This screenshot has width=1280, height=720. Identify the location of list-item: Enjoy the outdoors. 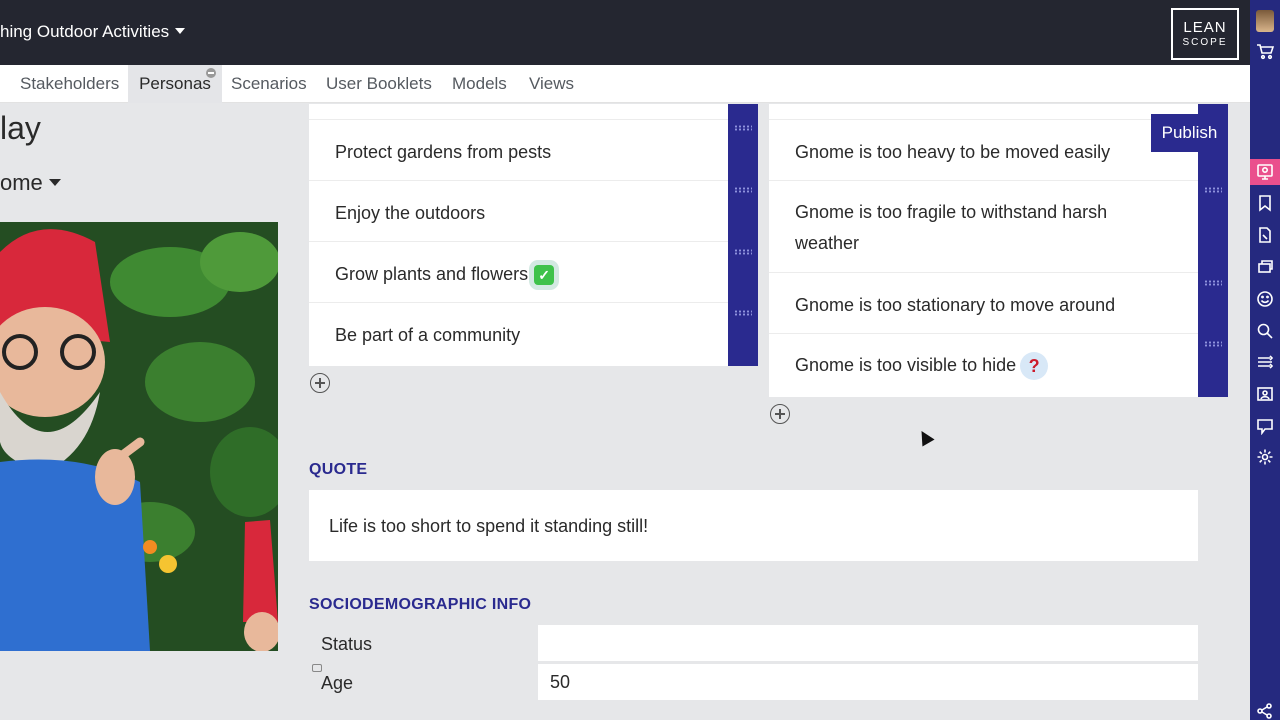
(518, 211).